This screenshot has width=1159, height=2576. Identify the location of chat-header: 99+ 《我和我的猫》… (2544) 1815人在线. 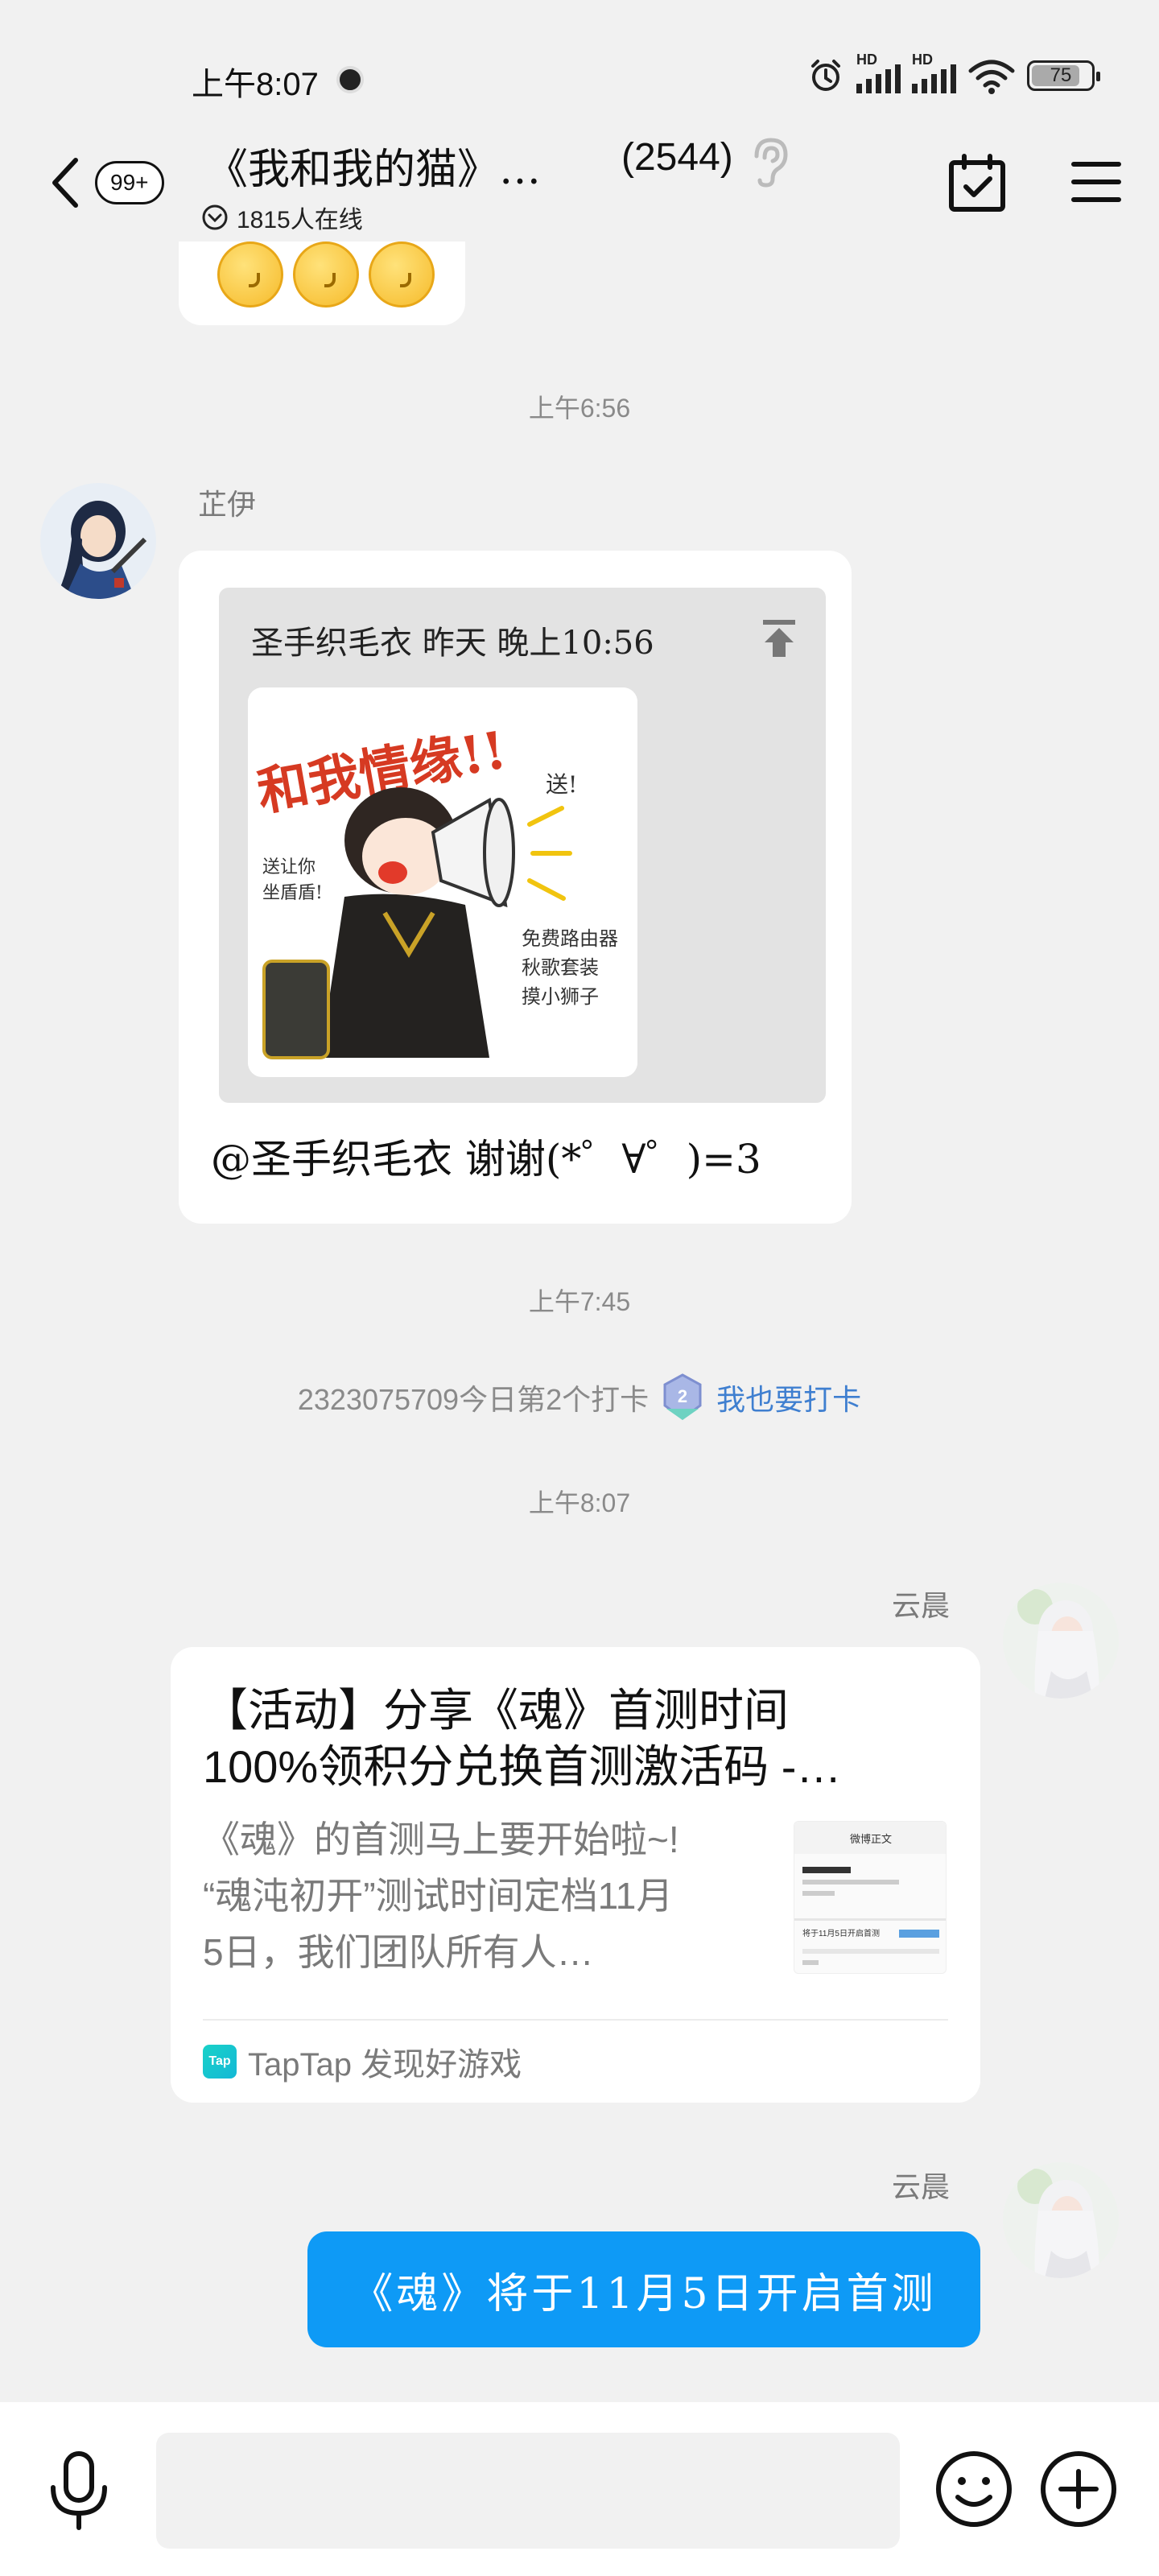
(579, 181).